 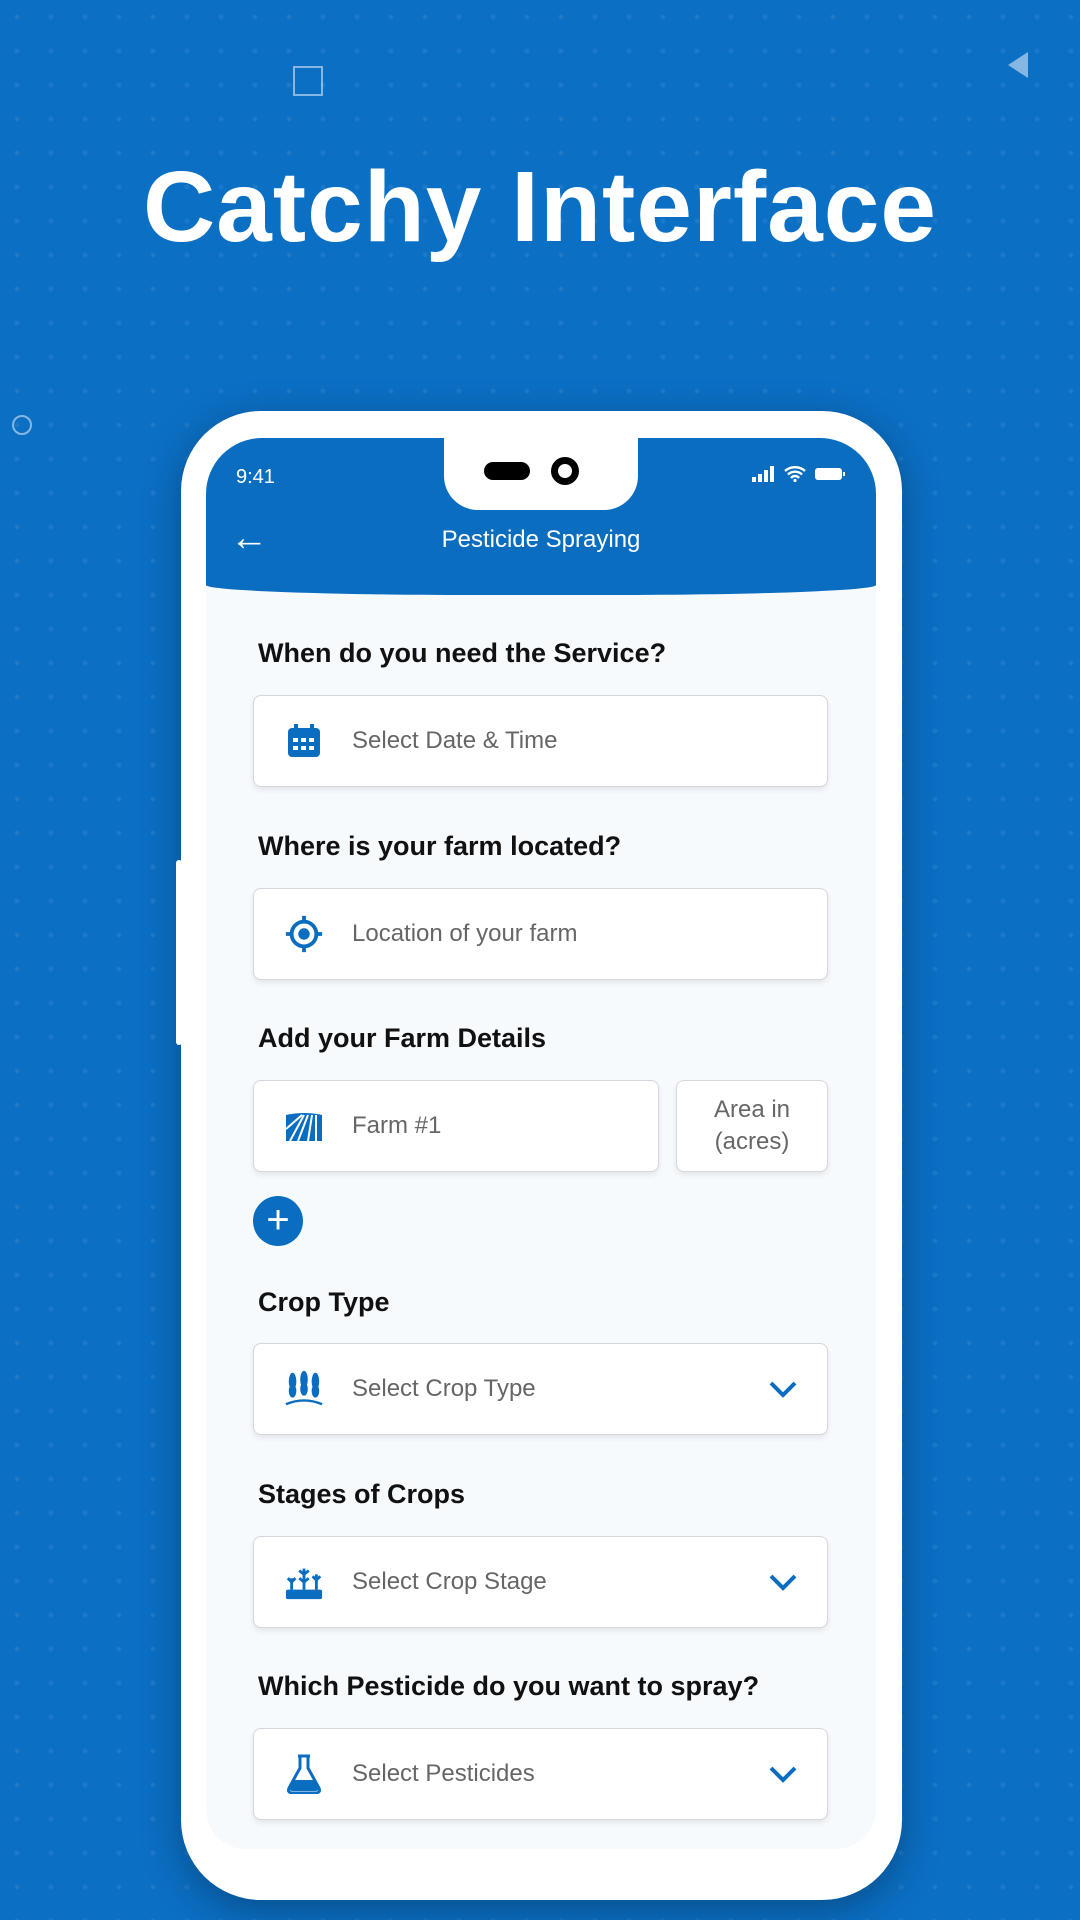 I want to click on pesticide-dropdown: Select Pesticides, so click(x=540, y=1774).